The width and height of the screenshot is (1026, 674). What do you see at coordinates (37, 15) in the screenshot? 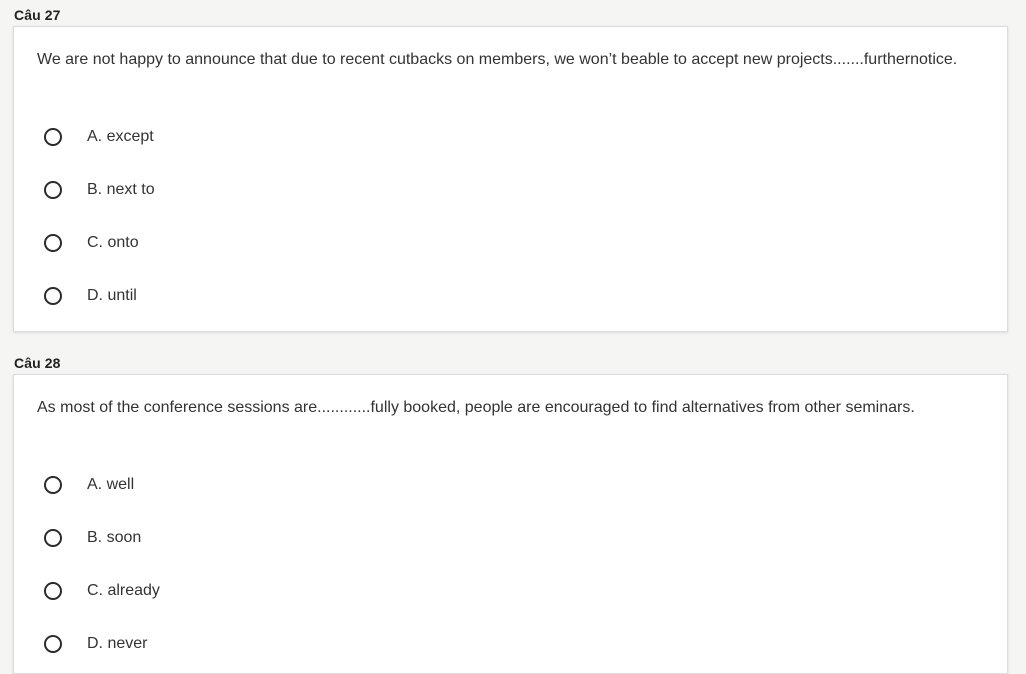
I see `question-title: Câu 27` at bounding box center [37, 15].